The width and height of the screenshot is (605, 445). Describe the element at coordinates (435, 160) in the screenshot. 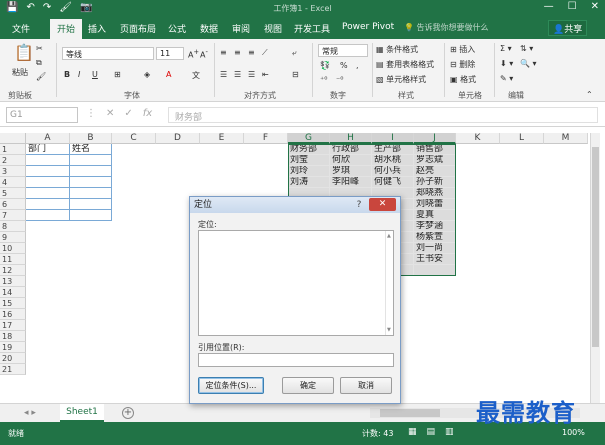

I see `table-cell: 罗志斌` at that location.